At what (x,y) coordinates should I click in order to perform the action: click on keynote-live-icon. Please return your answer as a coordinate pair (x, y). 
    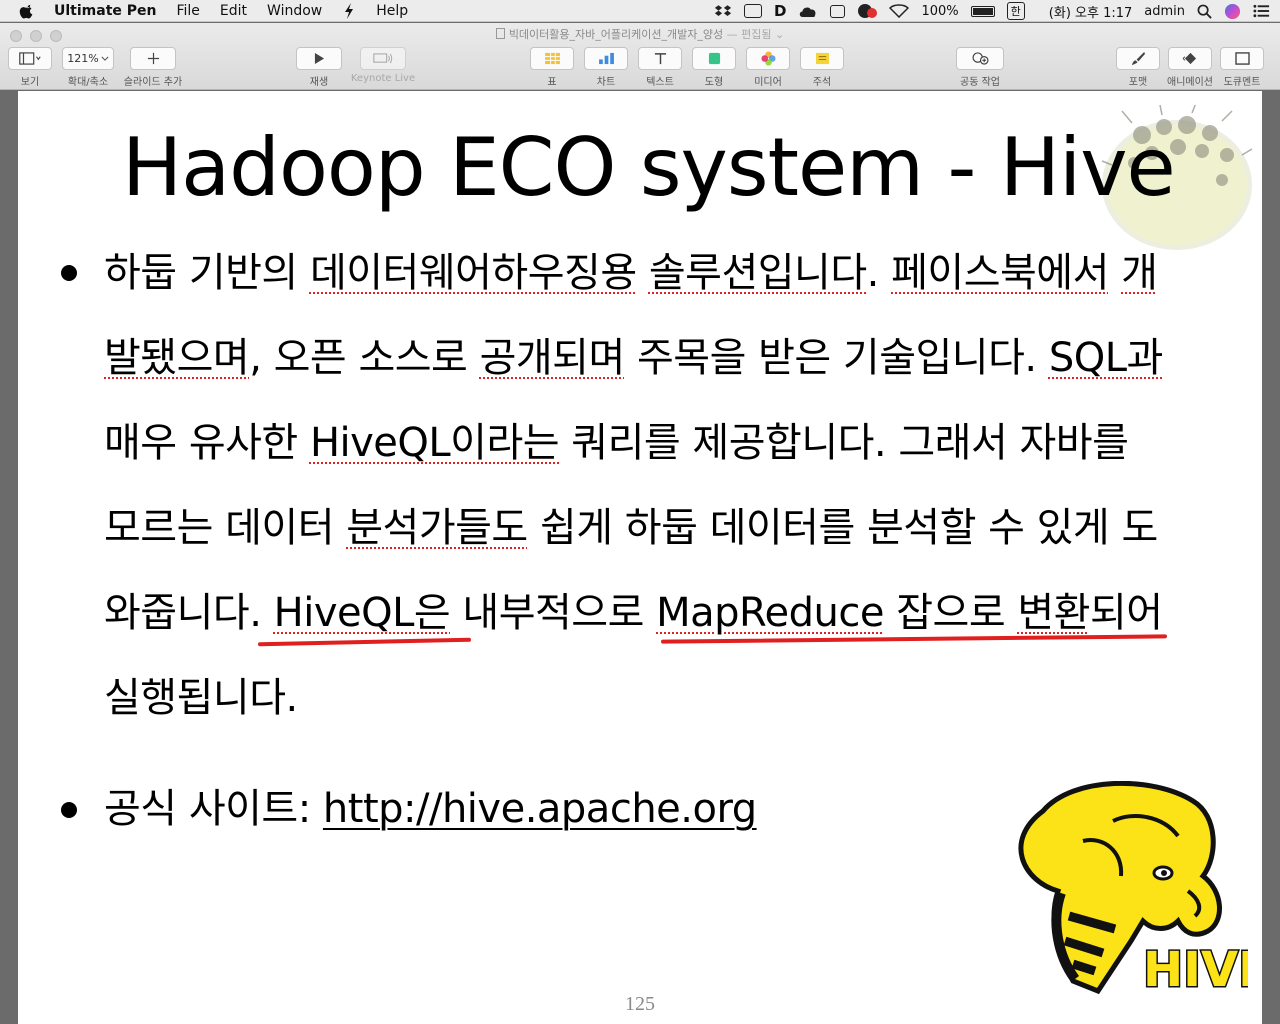
    Looking at the image, I should click on (383, 58).